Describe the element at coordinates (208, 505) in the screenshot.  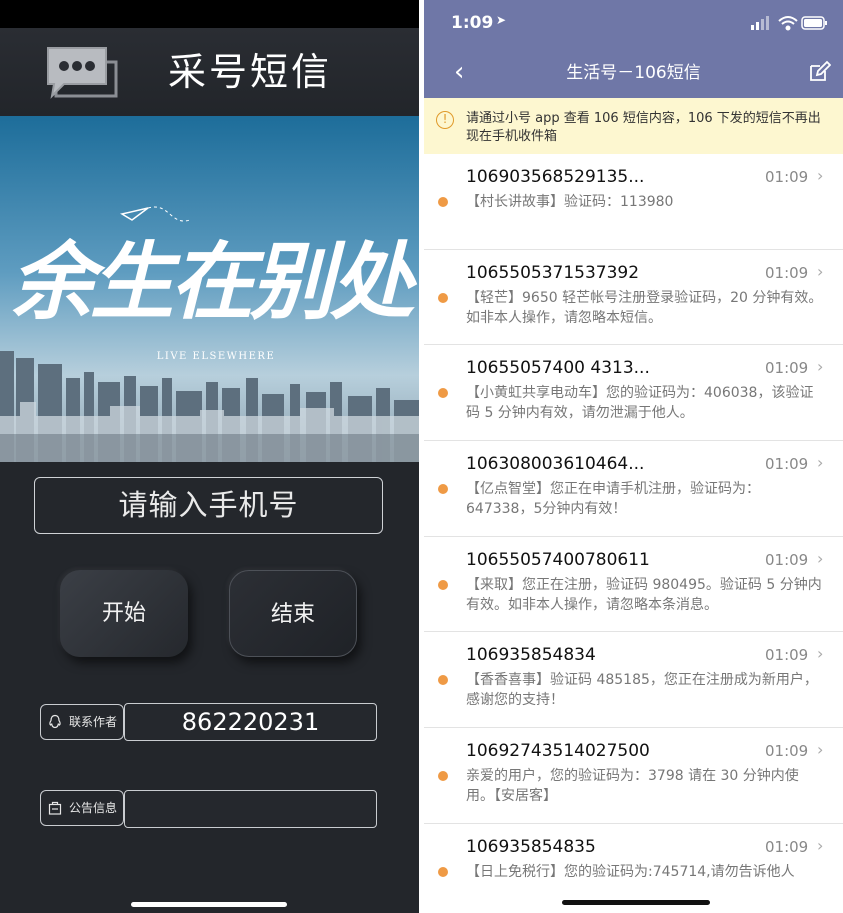
I see `phone-number-input: 请输入手机号` at that location.